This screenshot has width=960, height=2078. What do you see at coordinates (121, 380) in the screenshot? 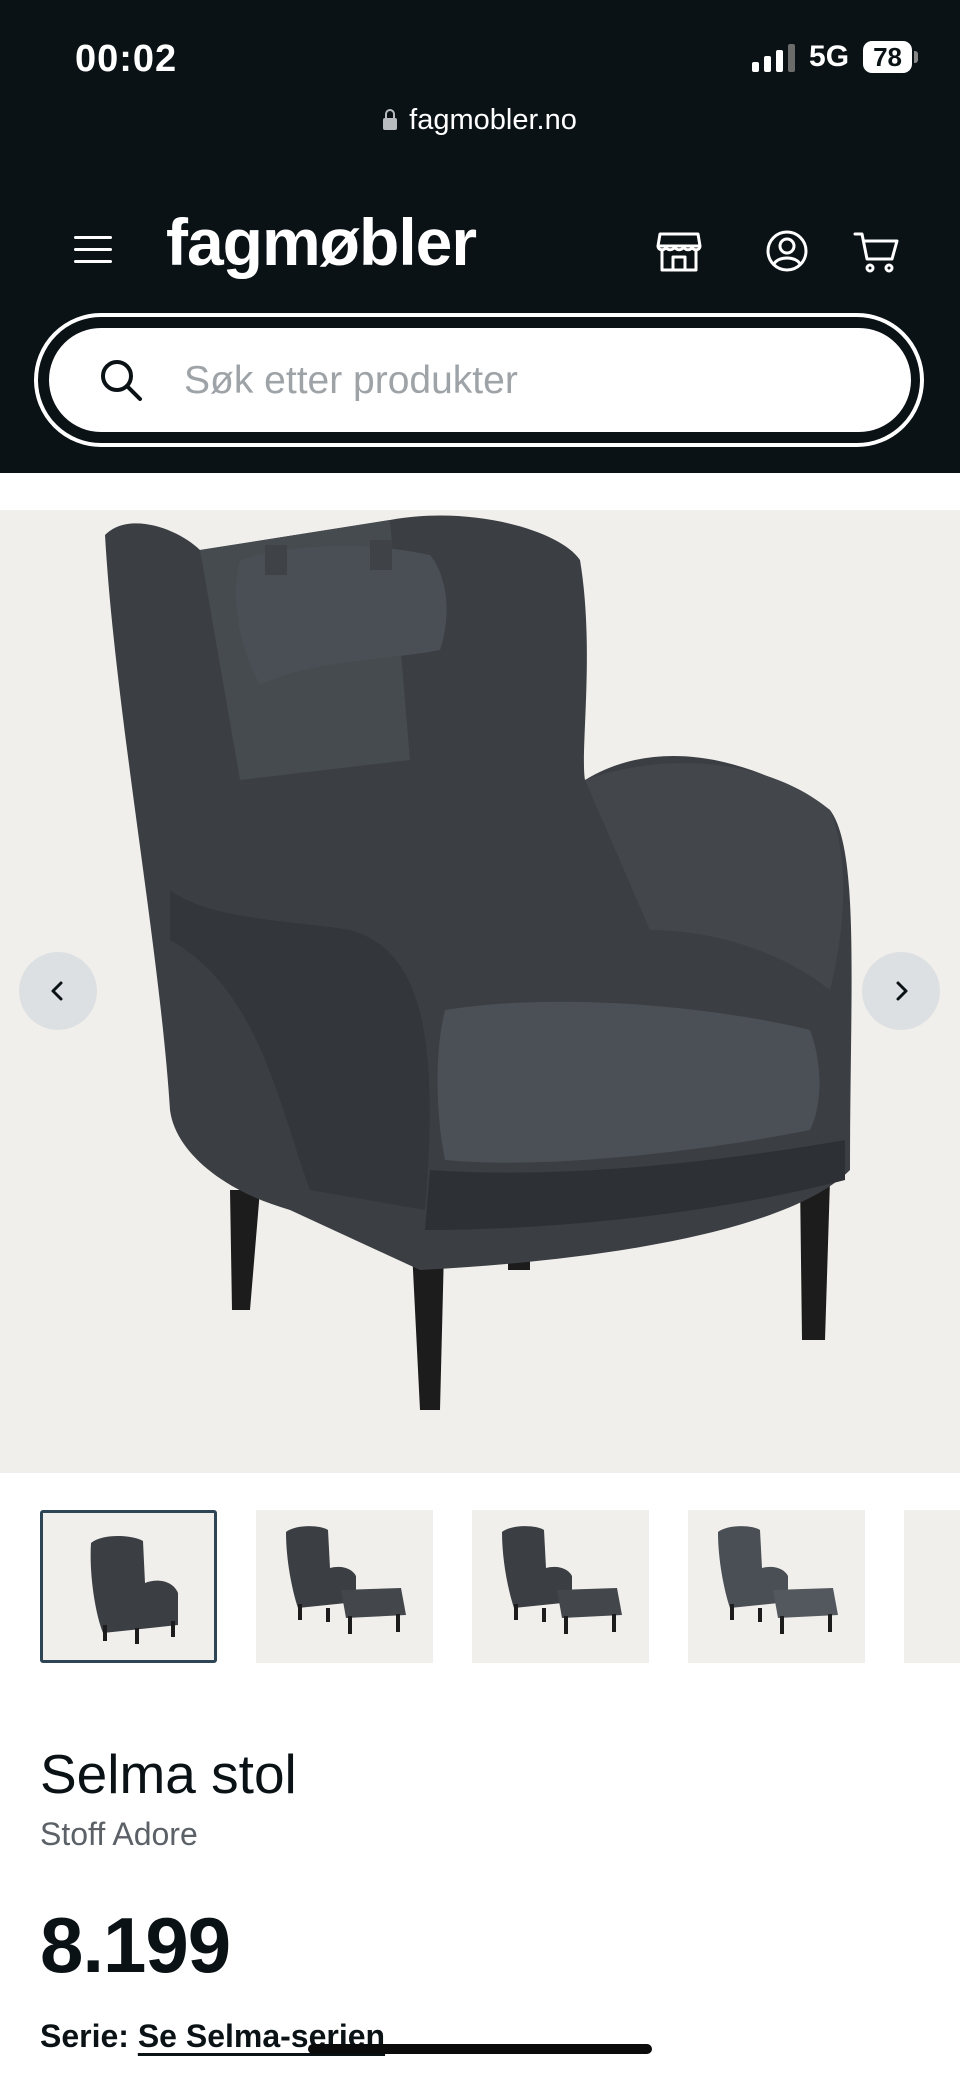
I see `search-icon` at bounding box center [121, 380].